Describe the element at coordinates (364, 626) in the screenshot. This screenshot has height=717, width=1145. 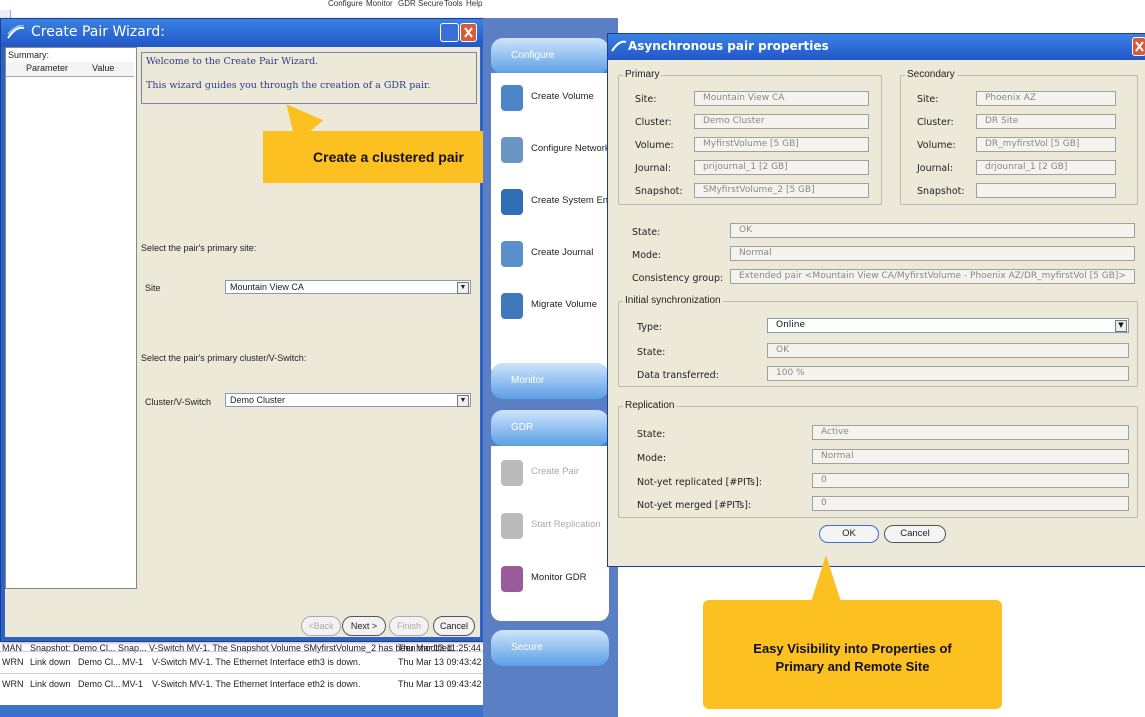
I see `next-button: Next >` at that location.